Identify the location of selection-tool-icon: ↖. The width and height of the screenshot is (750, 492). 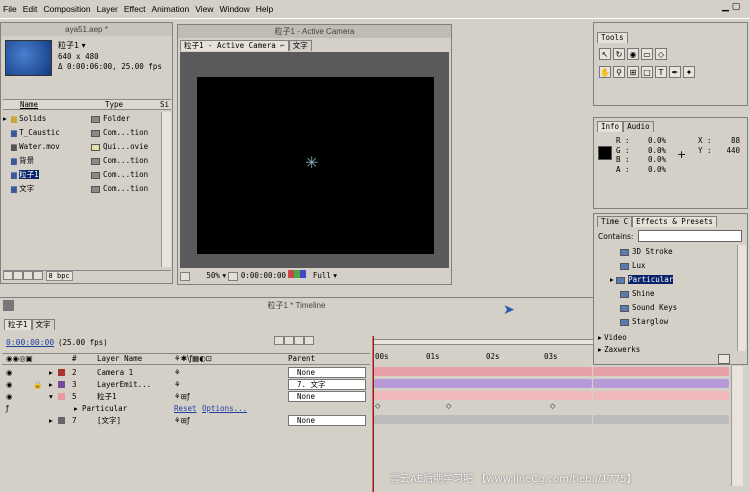
(605, 54).